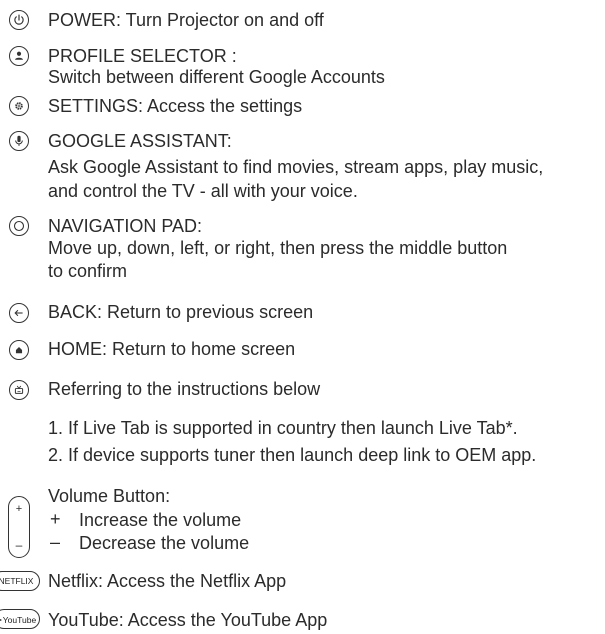 This screenshot has width=605, height=634. I want to click on tv-icon, so click(19, 390).